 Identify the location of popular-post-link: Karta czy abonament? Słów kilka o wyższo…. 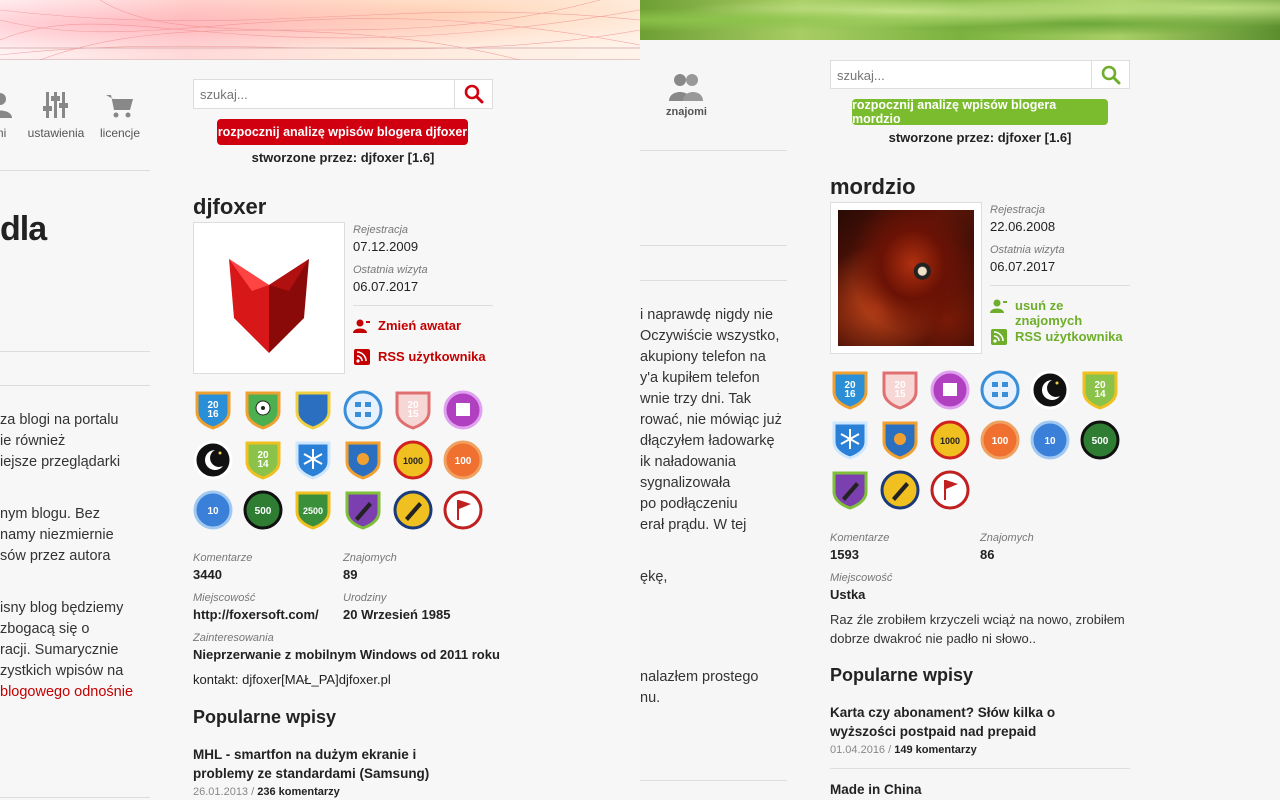
(942, 722).